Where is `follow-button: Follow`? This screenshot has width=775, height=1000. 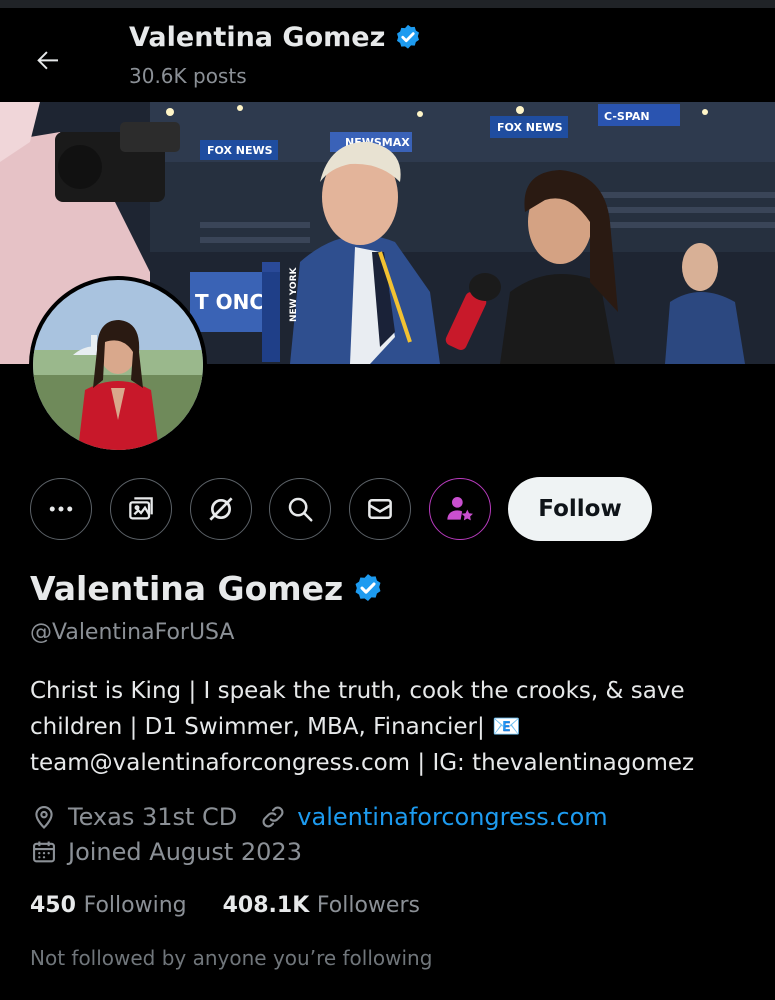
follow-button: Follow is located at coordinates (580, 509).